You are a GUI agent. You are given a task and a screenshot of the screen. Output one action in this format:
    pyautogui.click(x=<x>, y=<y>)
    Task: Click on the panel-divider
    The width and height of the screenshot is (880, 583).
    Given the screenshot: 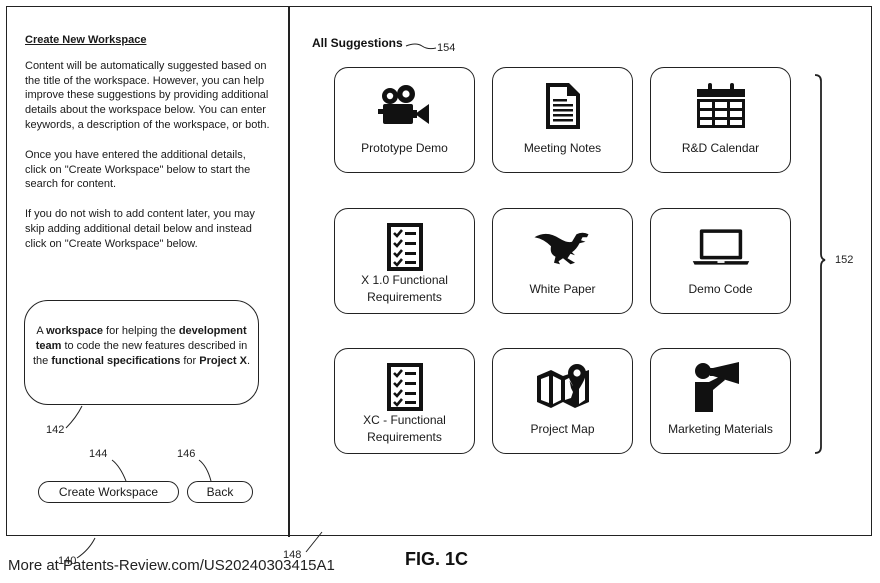 What is the action you would take?
    pyautogui.click(x=289, y=271)
    